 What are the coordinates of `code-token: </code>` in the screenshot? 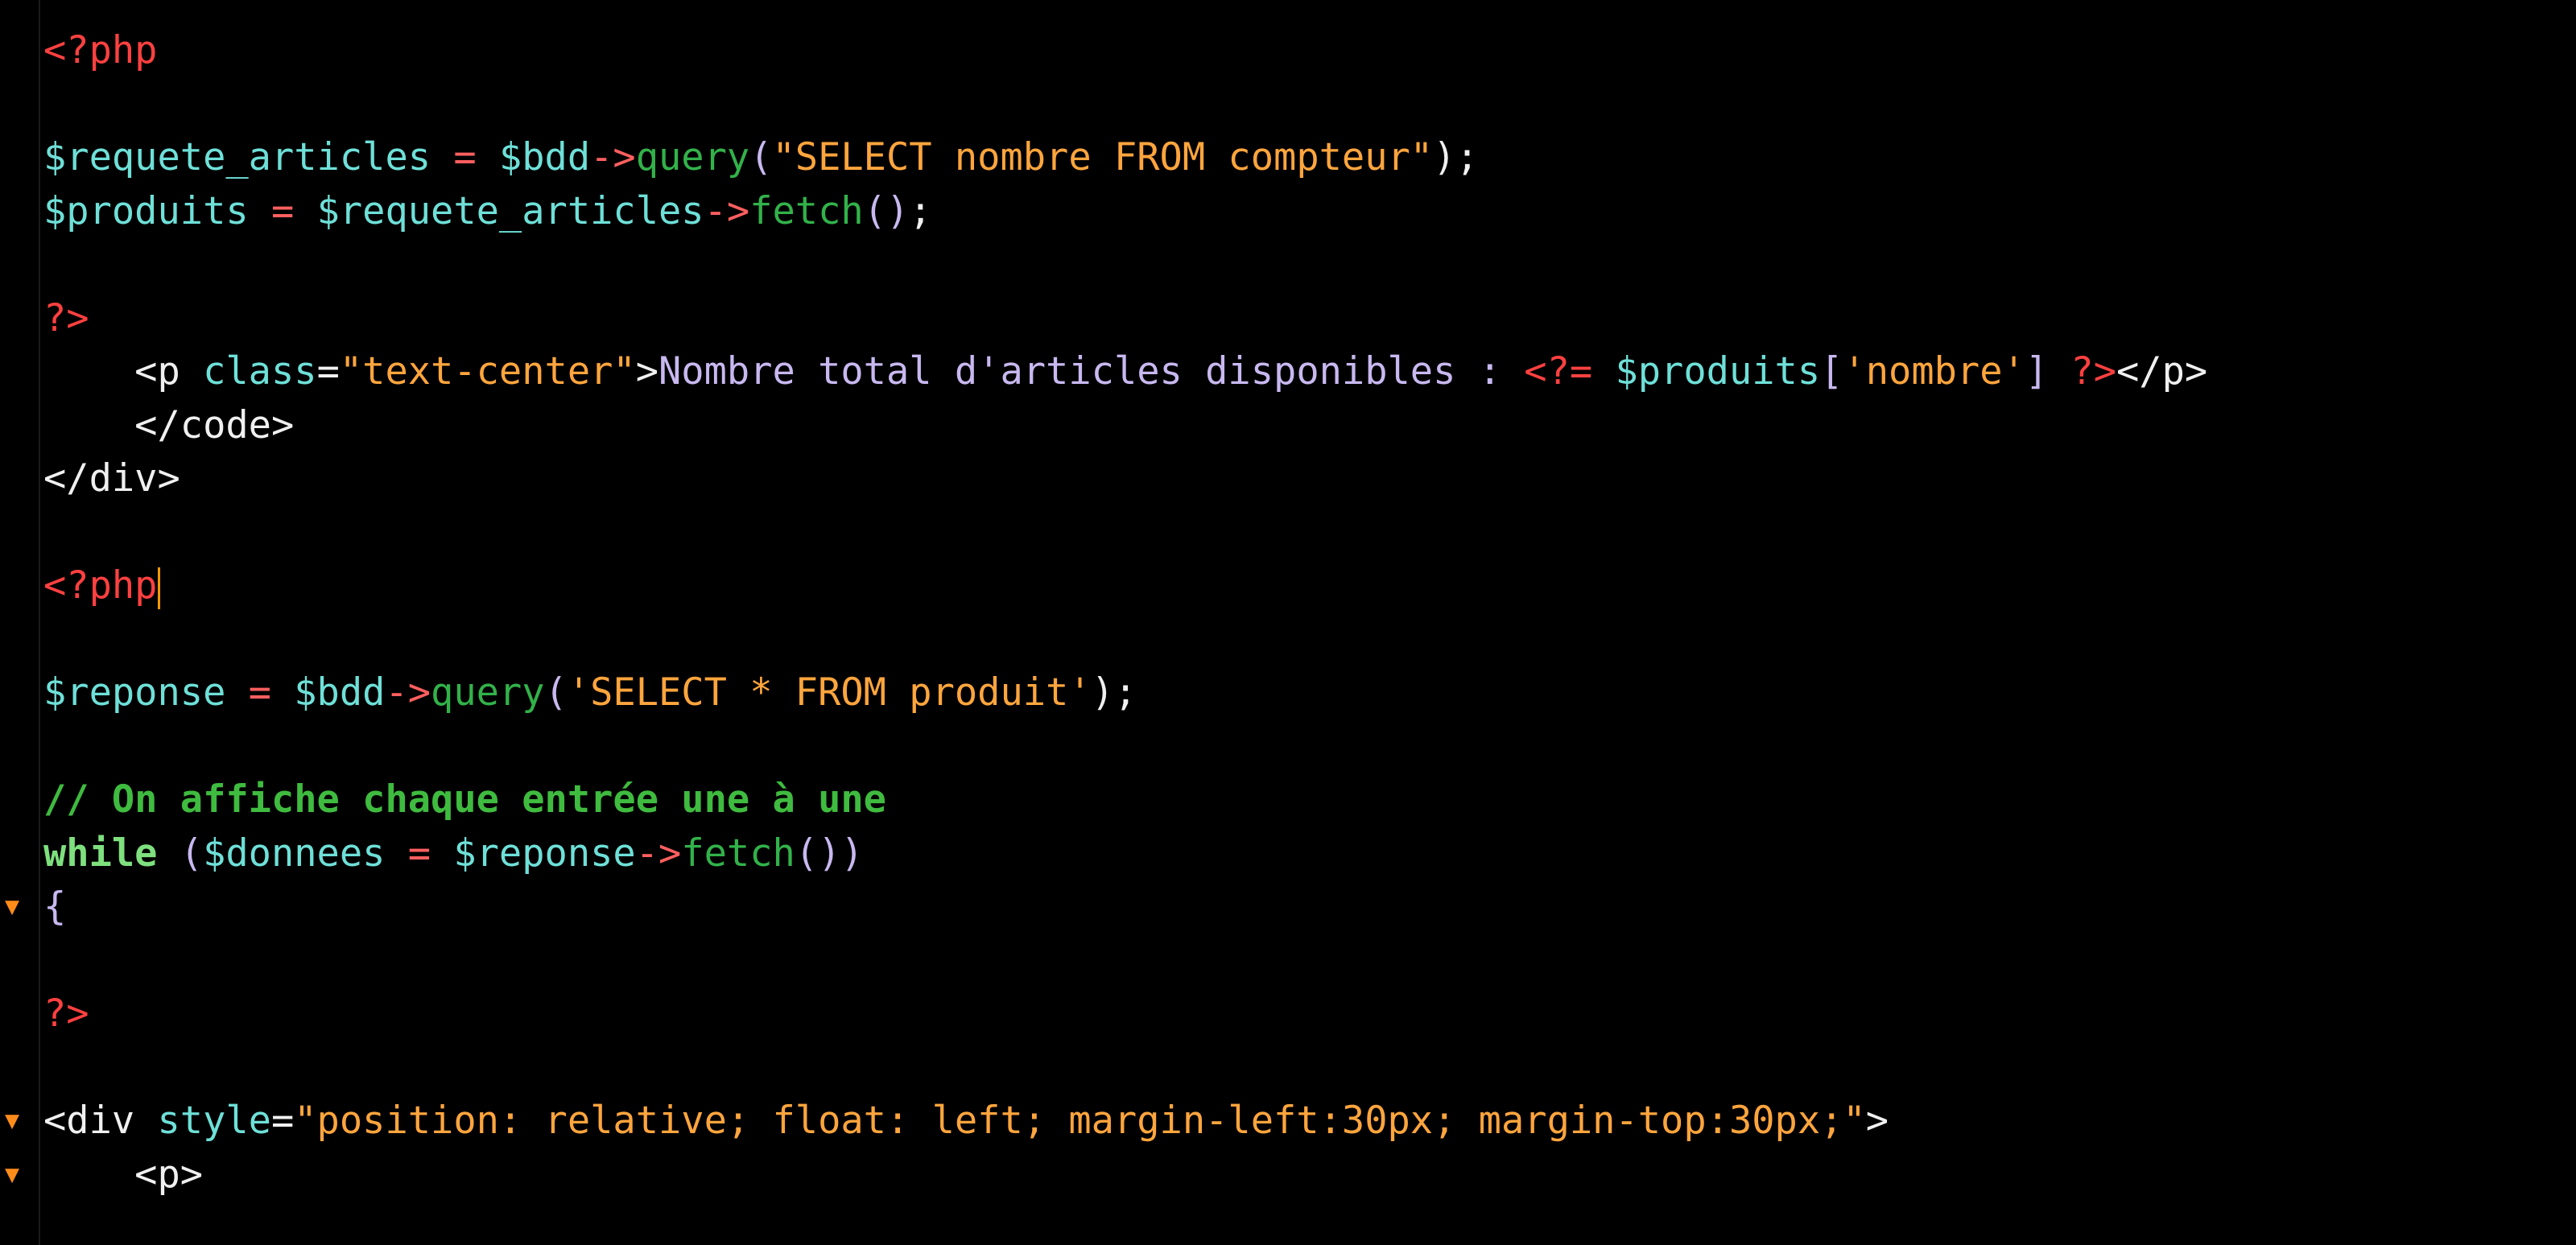 It's located at (169, 425).